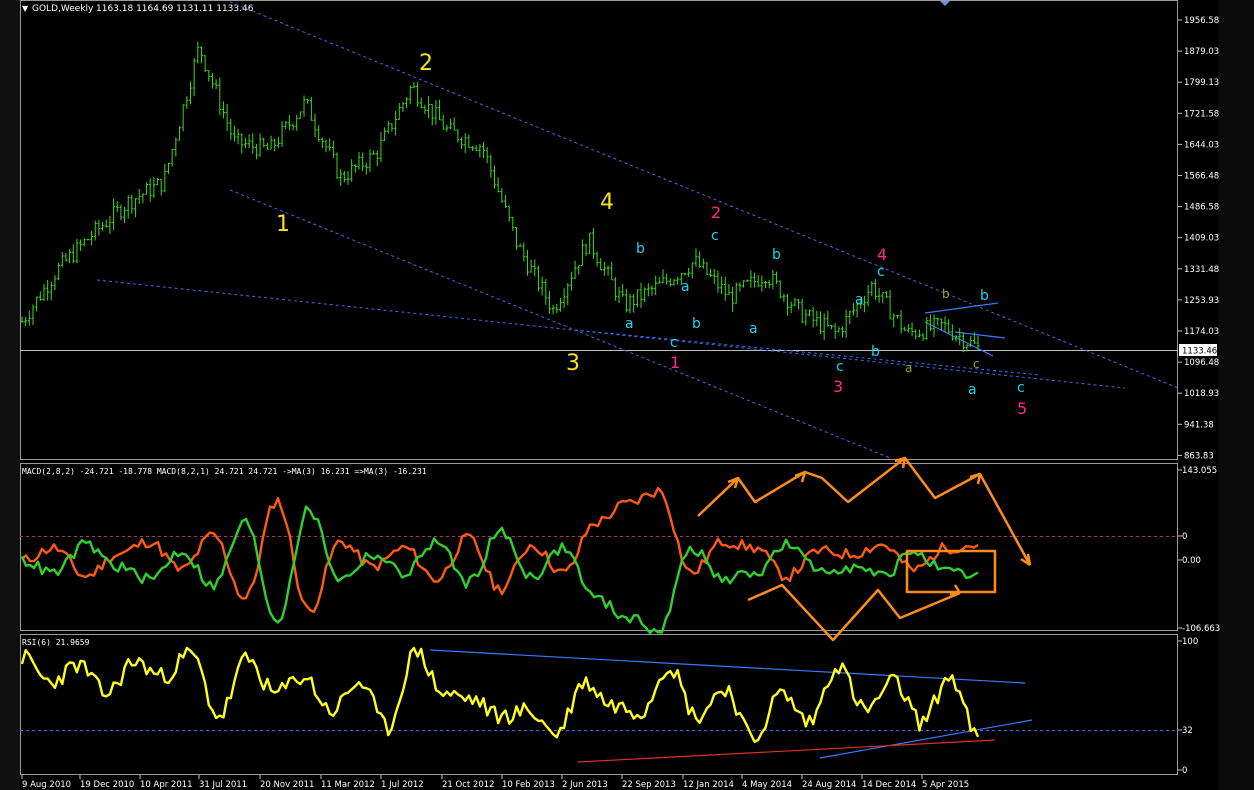 The image size is (1254, 790). Describe the element at coordinates (945, 3) in the screenshot. I see `scroll-marker-icon` at that location.